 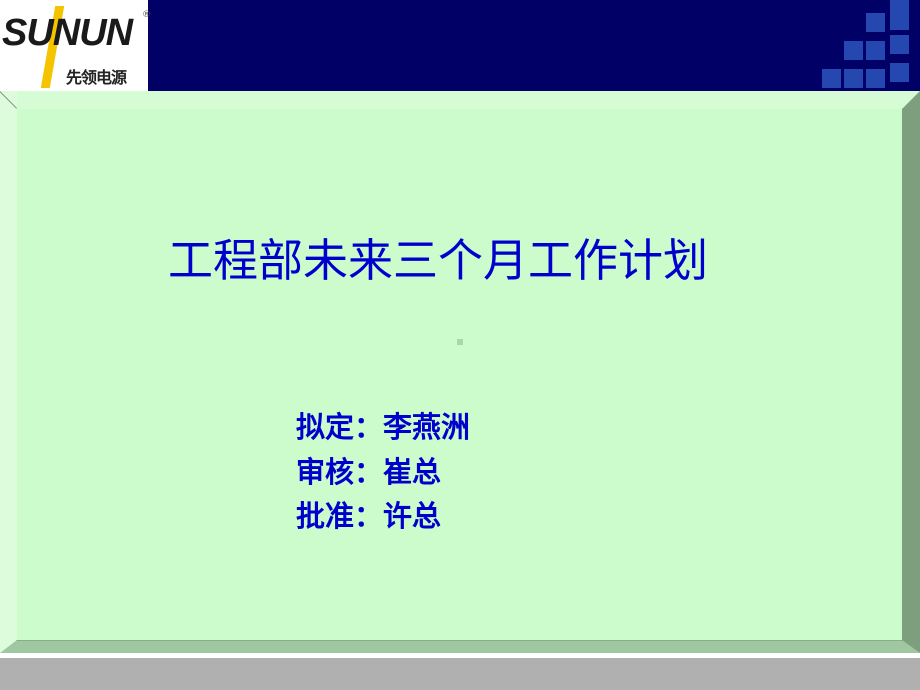 What do you see at coordinates (412, 516) in the screenshot?
I see `signature-value: 许总` at bounding box center [412, 516].